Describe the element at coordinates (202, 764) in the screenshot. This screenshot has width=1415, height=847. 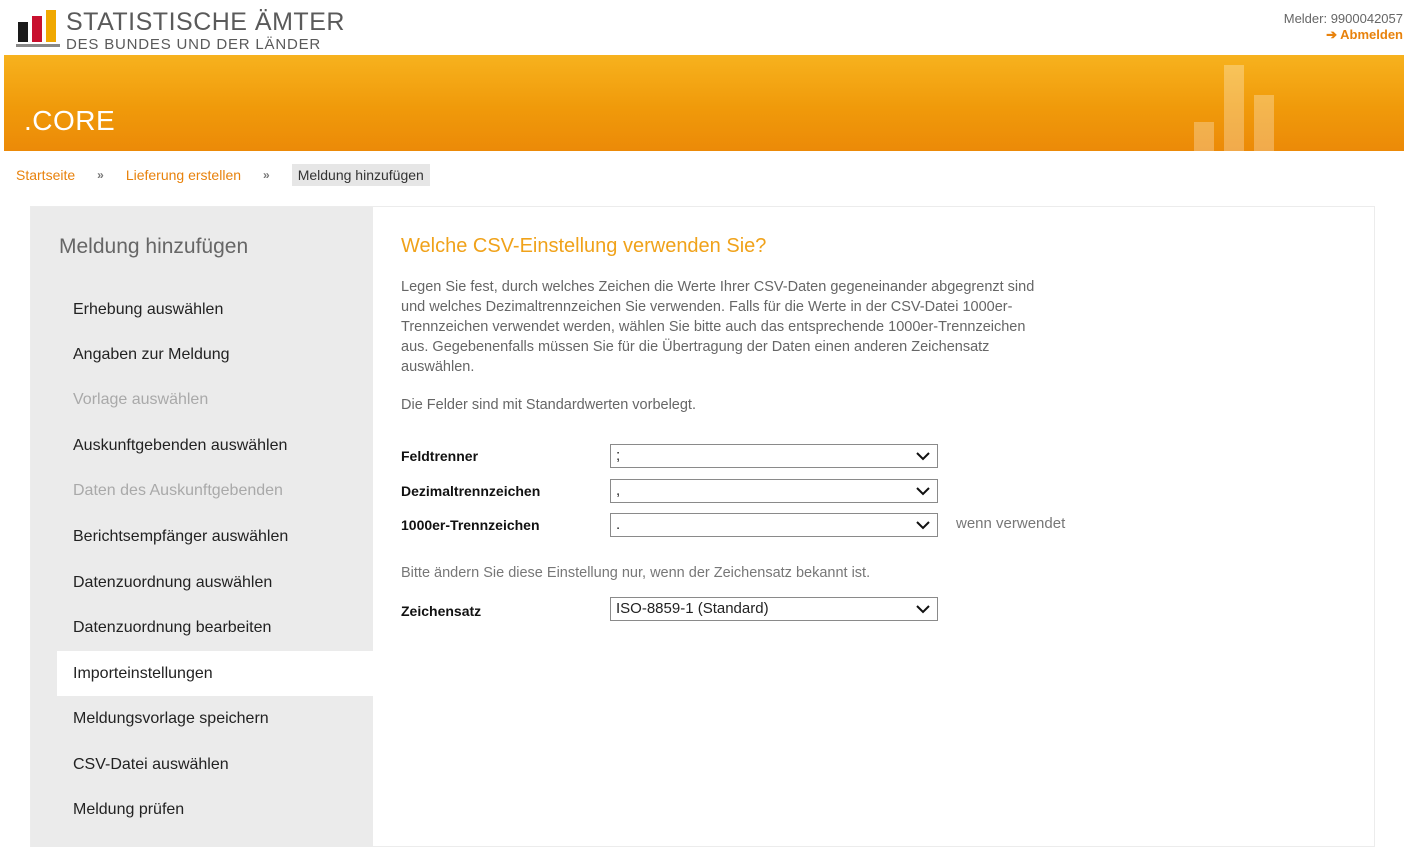
I see `sidebar-item-csv-datei: CSV-Datei auswählen` at that location.